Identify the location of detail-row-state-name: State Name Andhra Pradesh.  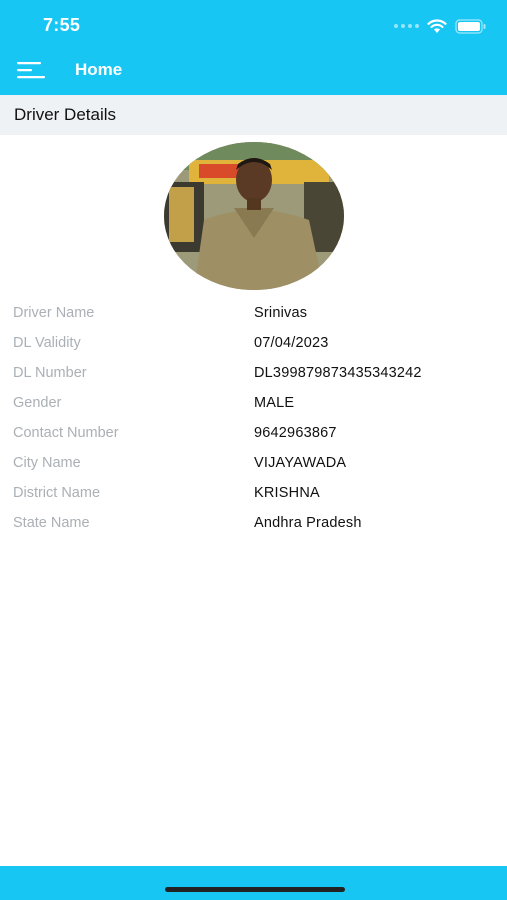
(253, 523).